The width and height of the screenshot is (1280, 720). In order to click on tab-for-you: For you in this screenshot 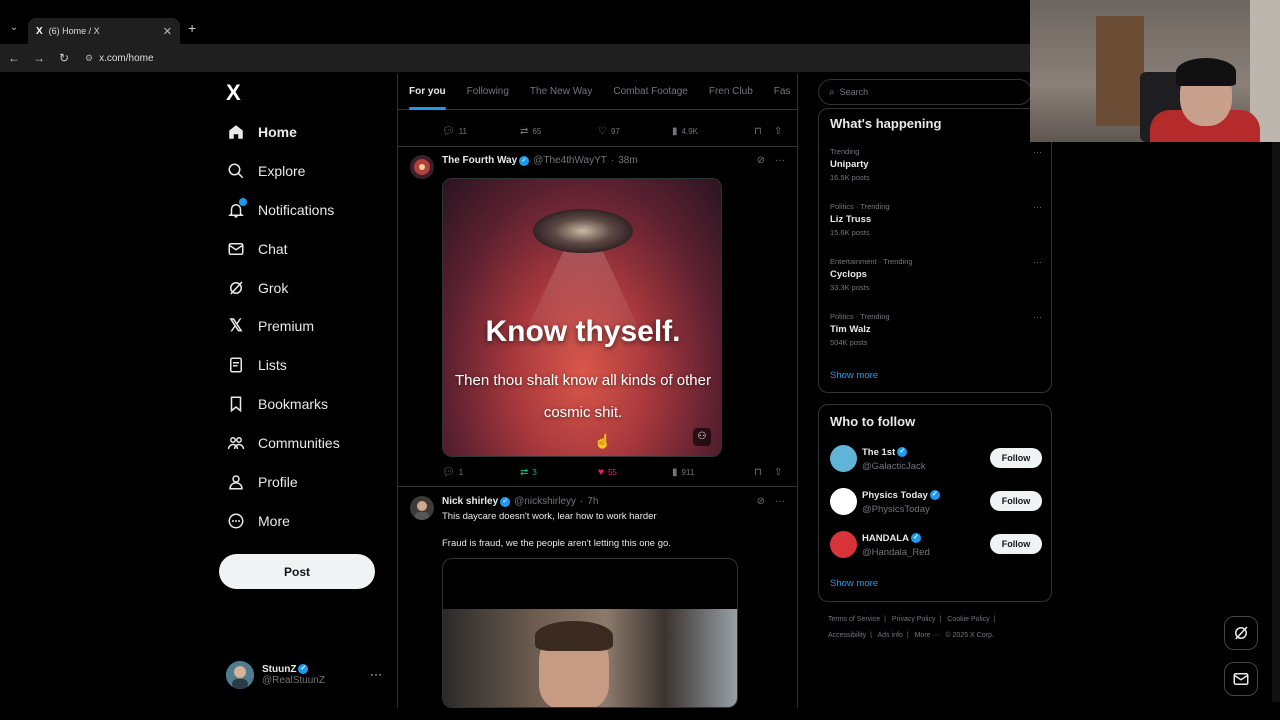, I will do `click(427, 92)`.